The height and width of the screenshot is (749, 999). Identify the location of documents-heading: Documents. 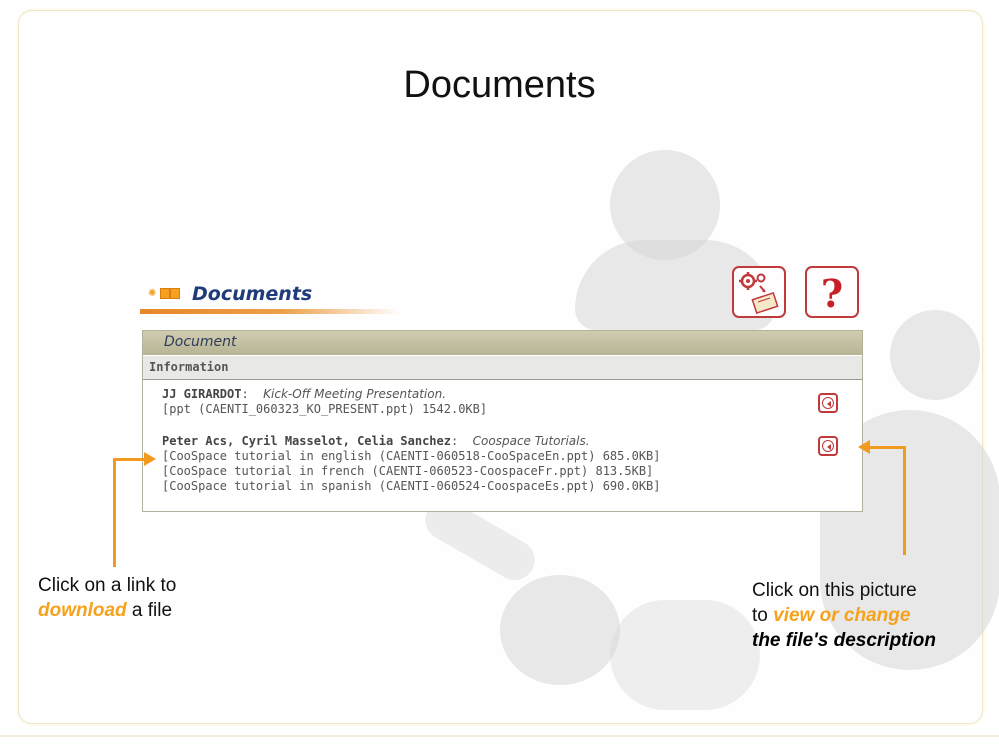
(252, 294).